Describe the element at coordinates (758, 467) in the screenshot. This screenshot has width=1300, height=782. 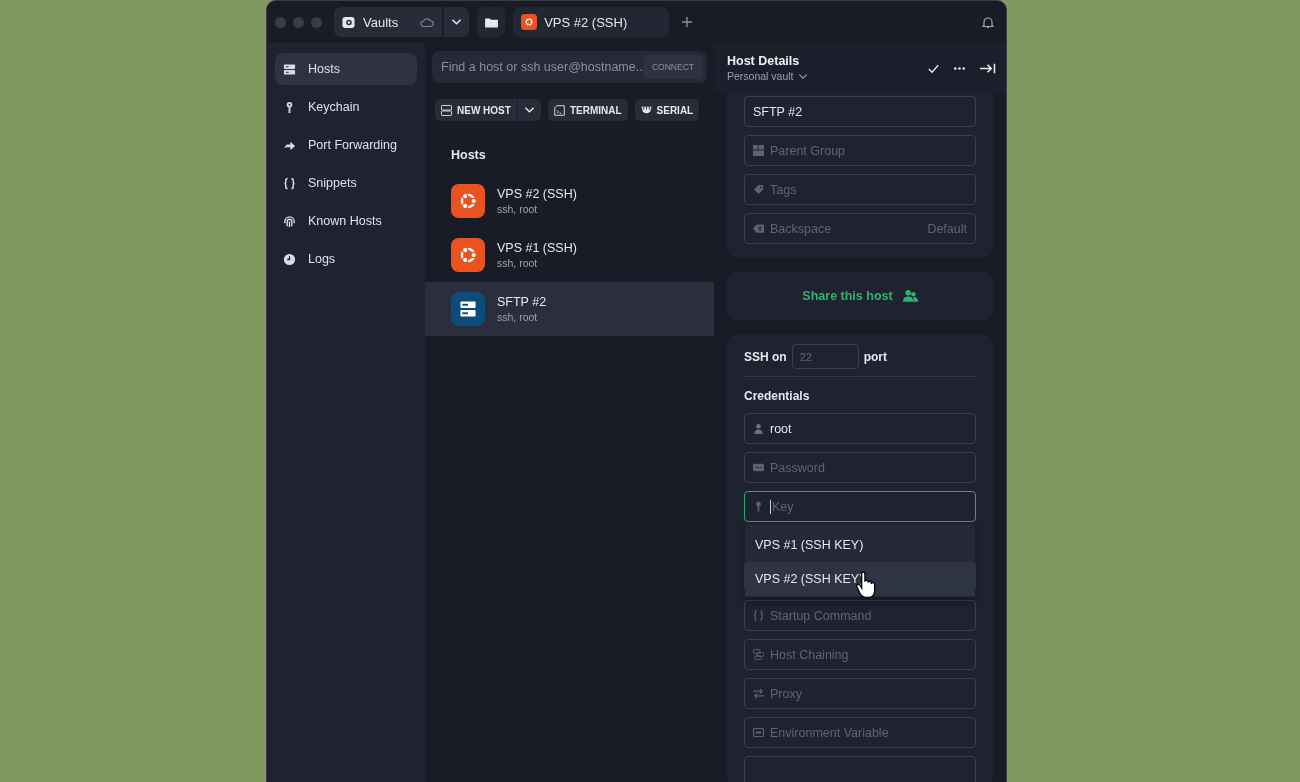
I see `password-icon` at that location.